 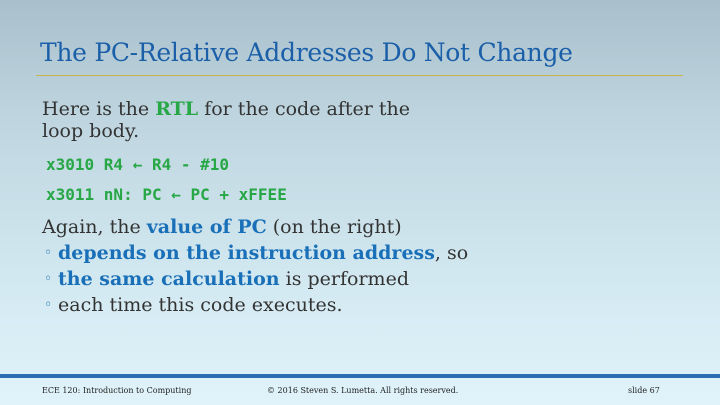 I want to click on bullet-highlight: depends on the instruction address, so click(x=246, y=253).